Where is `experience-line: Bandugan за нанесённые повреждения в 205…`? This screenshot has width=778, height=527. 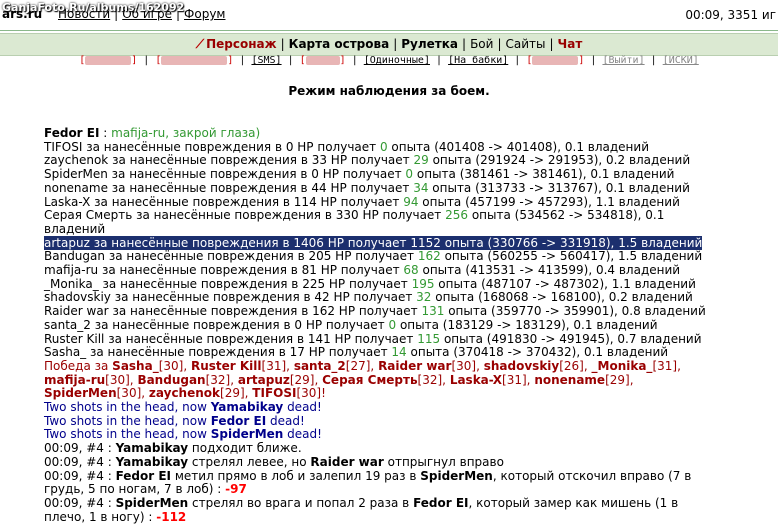 experience-line: Bandugan за нанесённые повреждения в 205… is located at coordinates (382, 256).